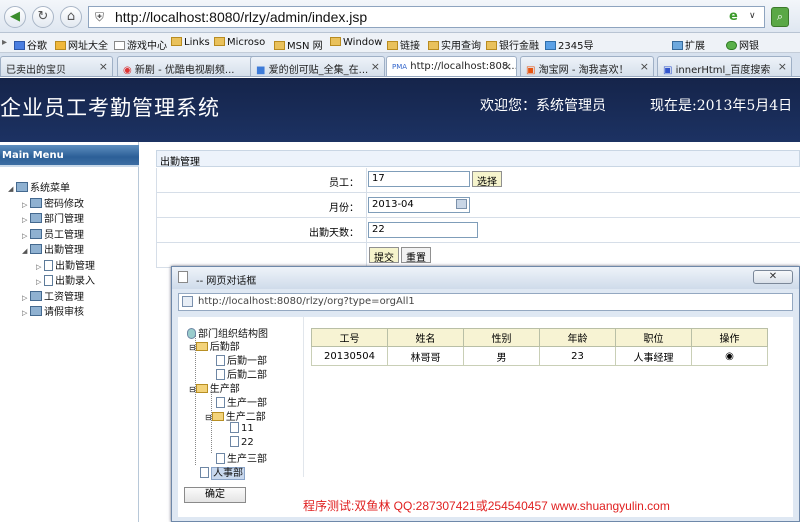 The image size is (800, 522). Describe the element at coordinates (110, 108) in the screenshot. I see `system-title: 企业员工考勤管理系统` at that location.